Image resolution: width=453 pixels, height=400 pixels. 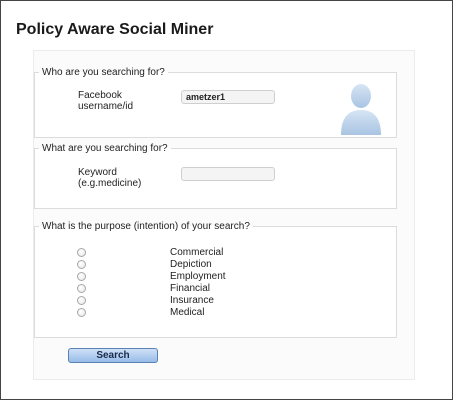 I want to click on who-legend: Who are you searching for?, so click(x=103, y=72).